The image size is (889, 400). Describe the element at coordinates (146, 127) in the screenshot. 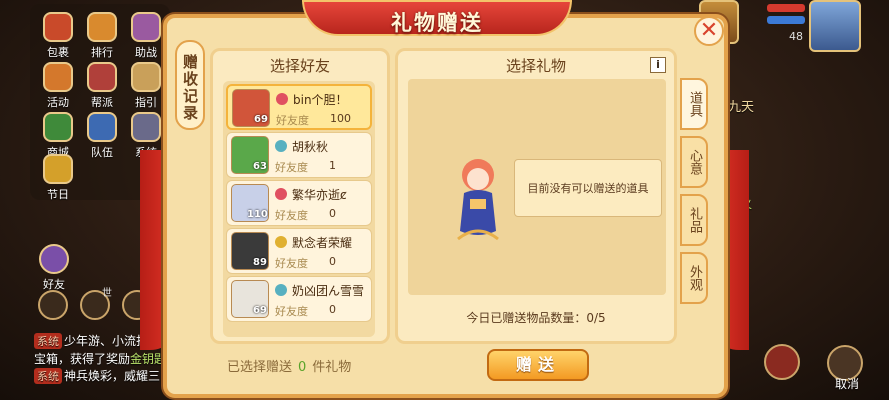

I see `gear-icon` at that location.